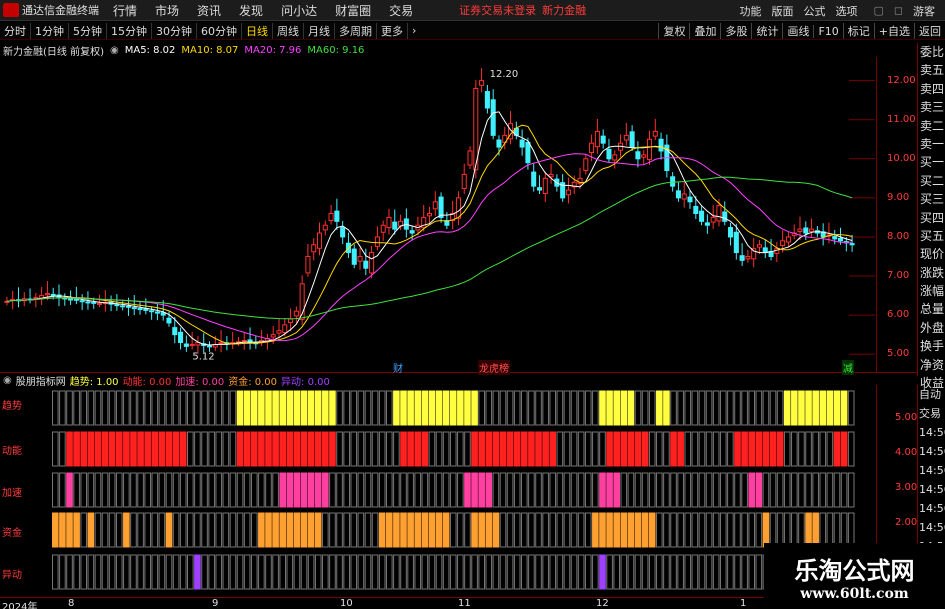 The height and width of the screenshot is (609, 945). Describe the element at coordinates (288, 30) in the screenshot. I see `period-weekly: 周线` at that location.